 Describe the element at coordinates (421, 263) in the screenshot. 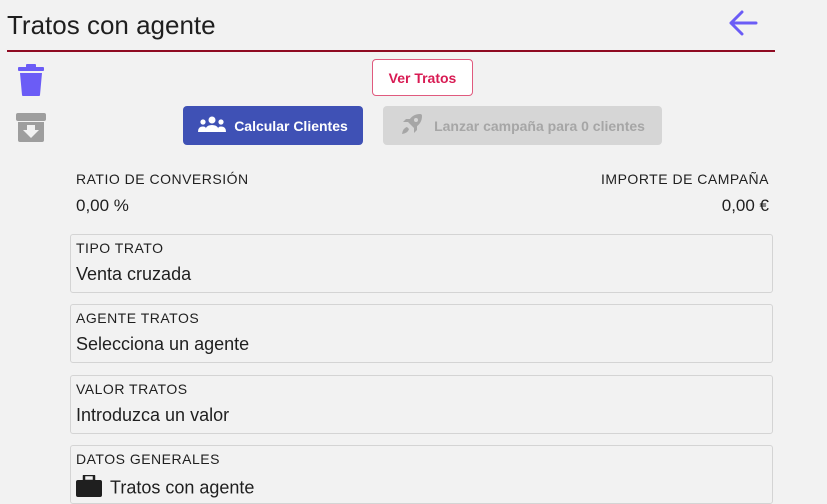

I see `tipo-trato-field: TIPO TRATO Venta cruzada` at that location.